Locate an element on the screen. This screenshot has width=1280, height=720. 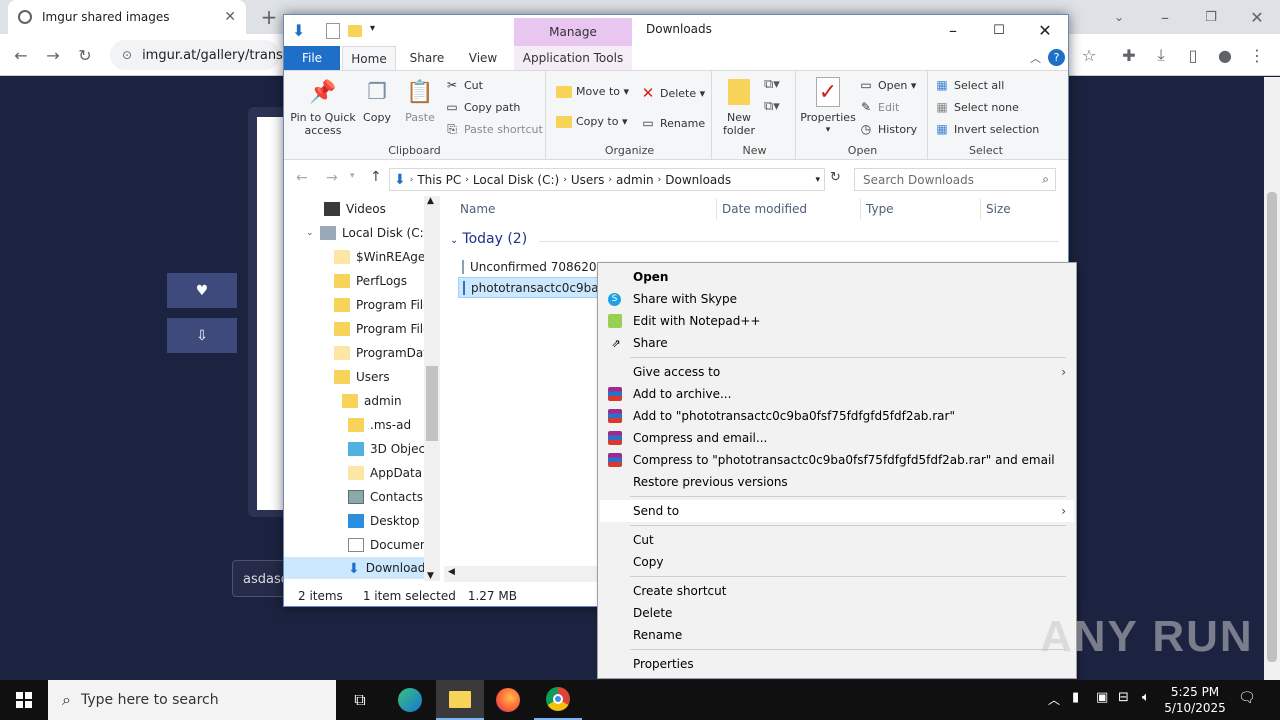
nav-item-program-files-x86: Program Files is located at coordinates (385, 329).